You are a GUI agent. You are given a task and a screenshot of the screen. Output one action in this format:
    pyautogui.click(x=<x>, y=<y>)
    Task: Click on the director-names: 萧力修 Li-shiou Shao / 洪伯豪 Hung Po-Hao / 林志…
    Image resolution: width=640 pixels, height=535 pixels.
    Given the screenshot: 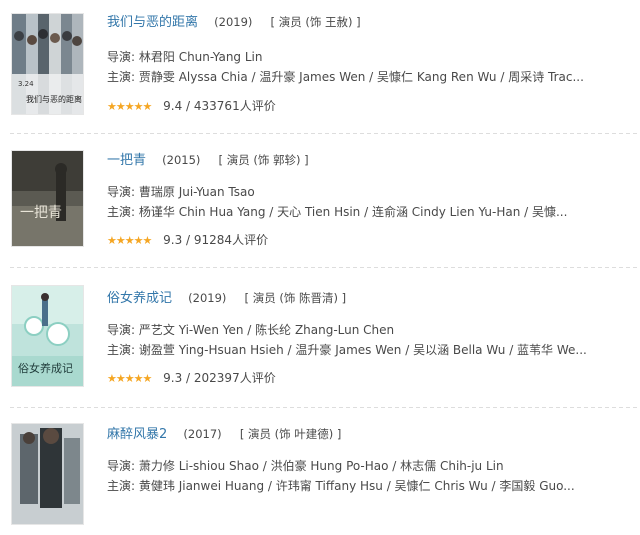 What is the action you would take?
    pyautogui.click(x=321, y=466)
    